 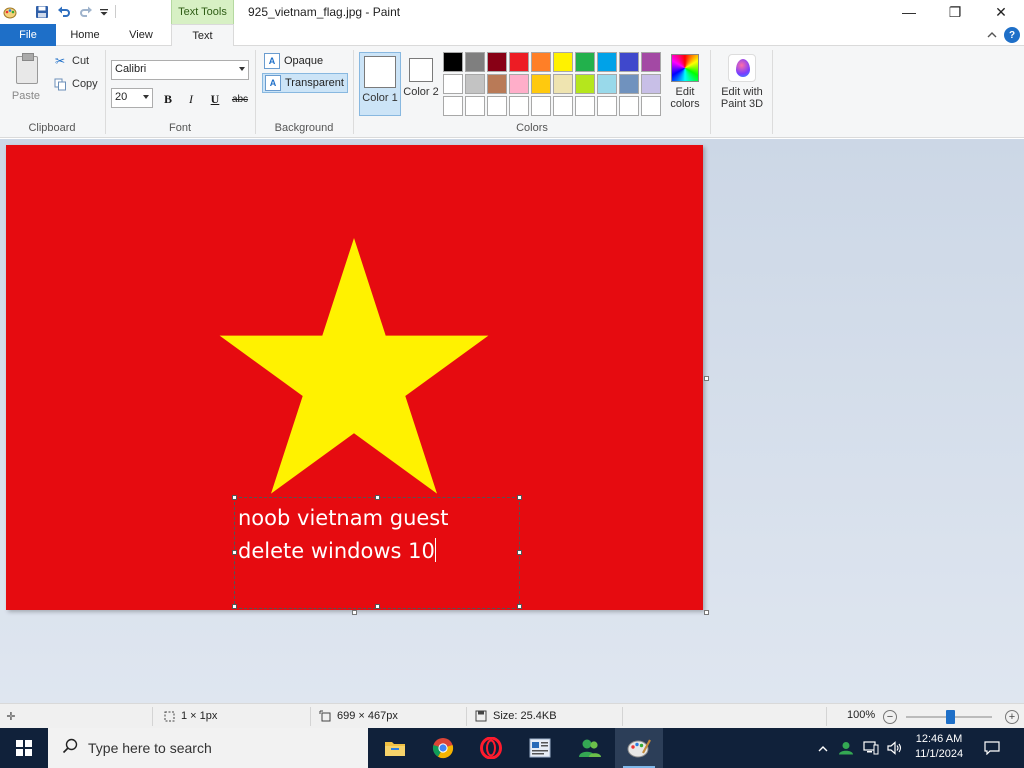 I want to click on zoom-slider-thumb, so click(x=950, y=717).